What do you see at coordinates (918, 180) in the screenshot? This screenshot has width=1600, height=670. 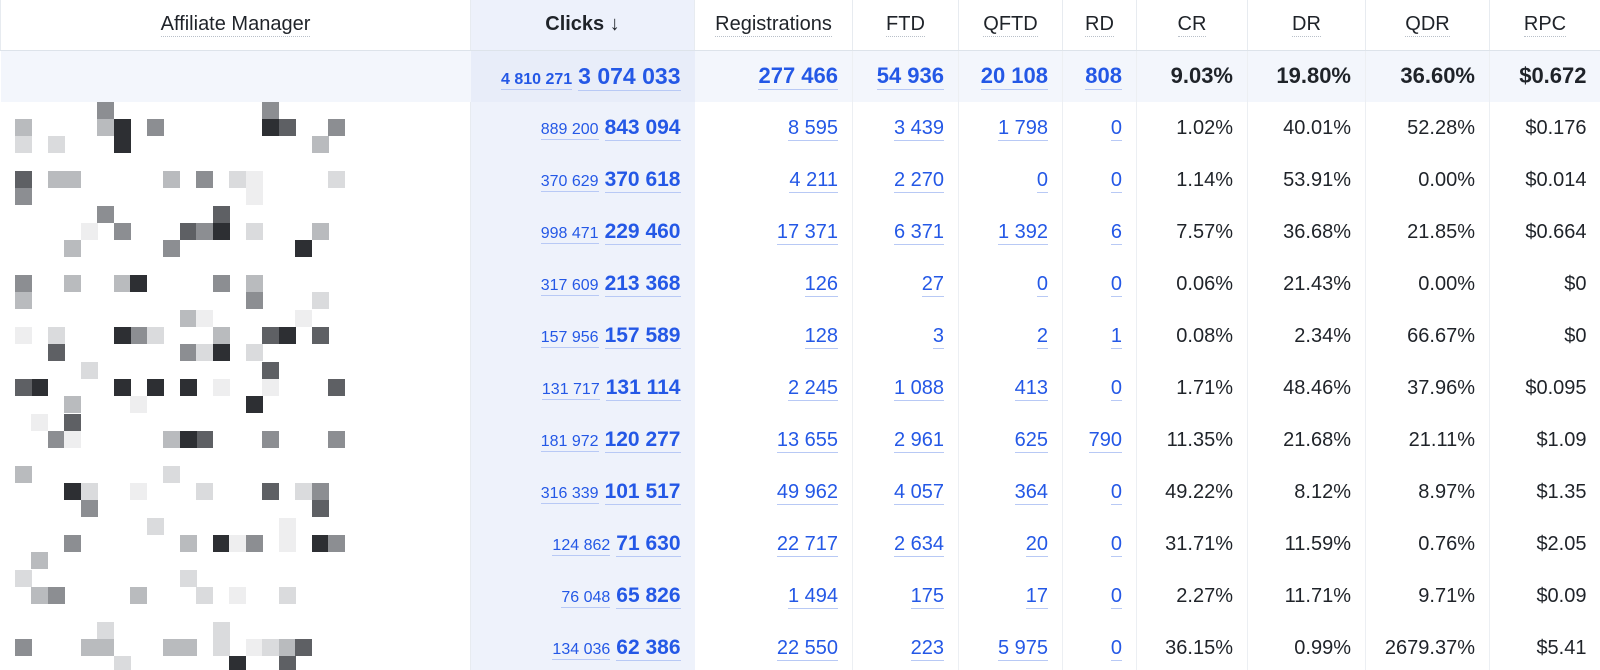 I see `ftd-link: 2 270` at bounding box center [918, 180].